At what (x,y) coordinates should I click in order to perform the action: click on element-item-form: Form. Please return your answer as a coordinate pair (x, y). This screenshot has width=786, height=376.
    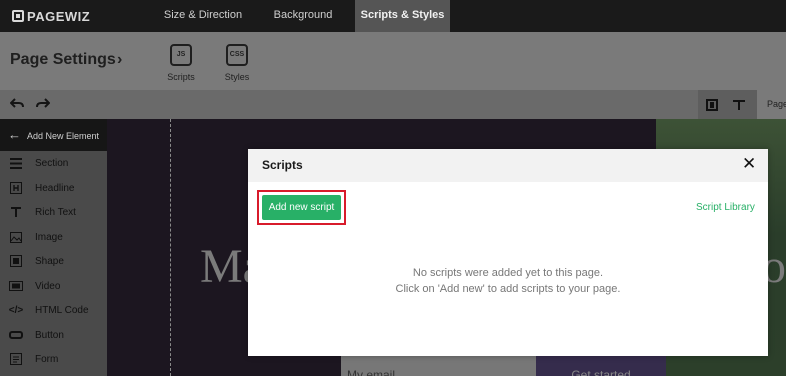
    Looking at the image, I should click on (53, 359).